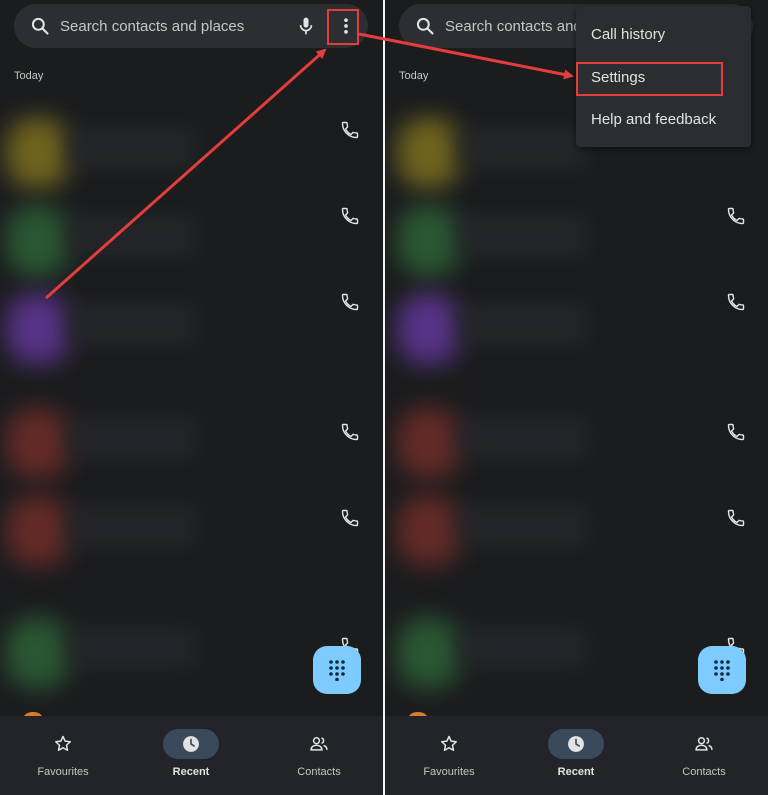 The height and width of the screenshot is (795, 768). I want to click on highlight-box-more-options, so click(343, 27).